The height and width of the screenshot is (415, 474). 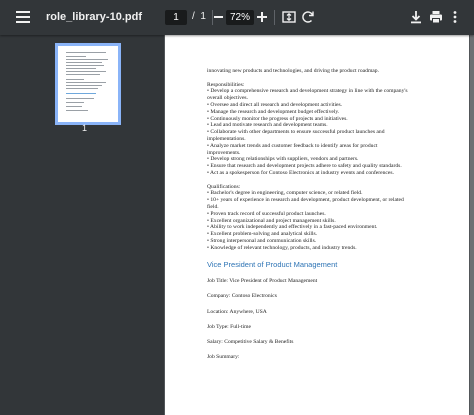 What do you see at coordinates (224, 152) in the screenshot?
I see `responsibility-line: improvements.` at bounding box center [224, 152].